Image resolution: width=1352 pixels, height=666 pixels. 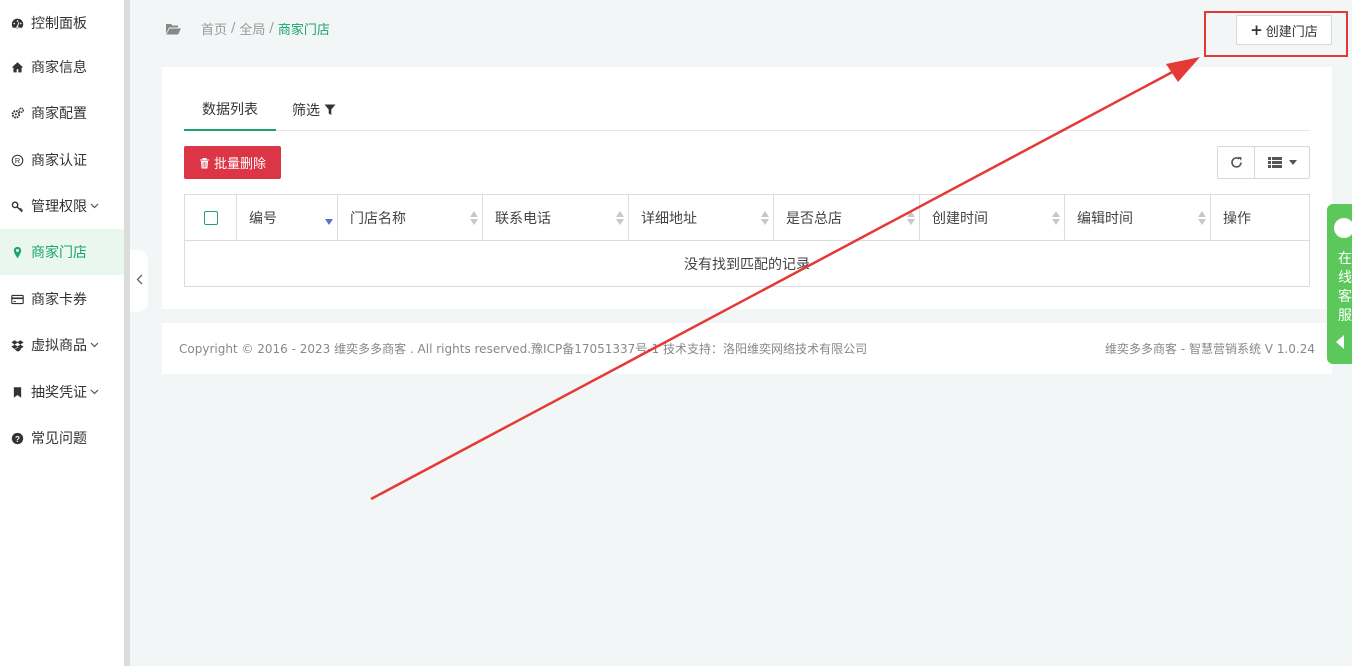 I want to click on breadcrumb-global-link: 全局, so click(x=252, y=28).